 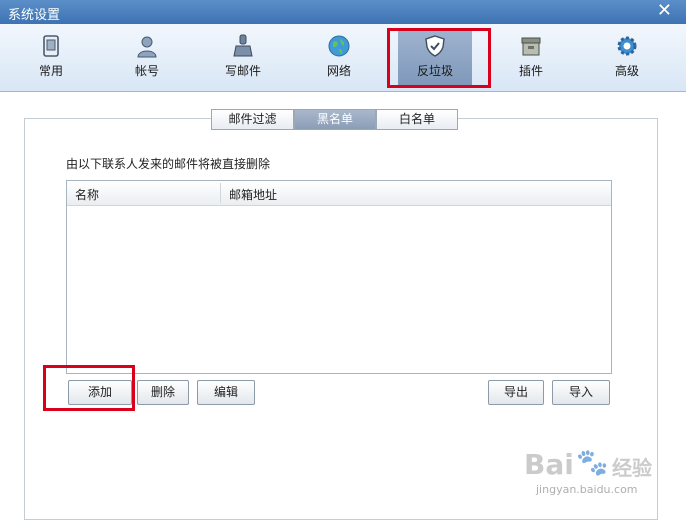 I want to click on highlight-box-antispam, so click(x=439, y=58).